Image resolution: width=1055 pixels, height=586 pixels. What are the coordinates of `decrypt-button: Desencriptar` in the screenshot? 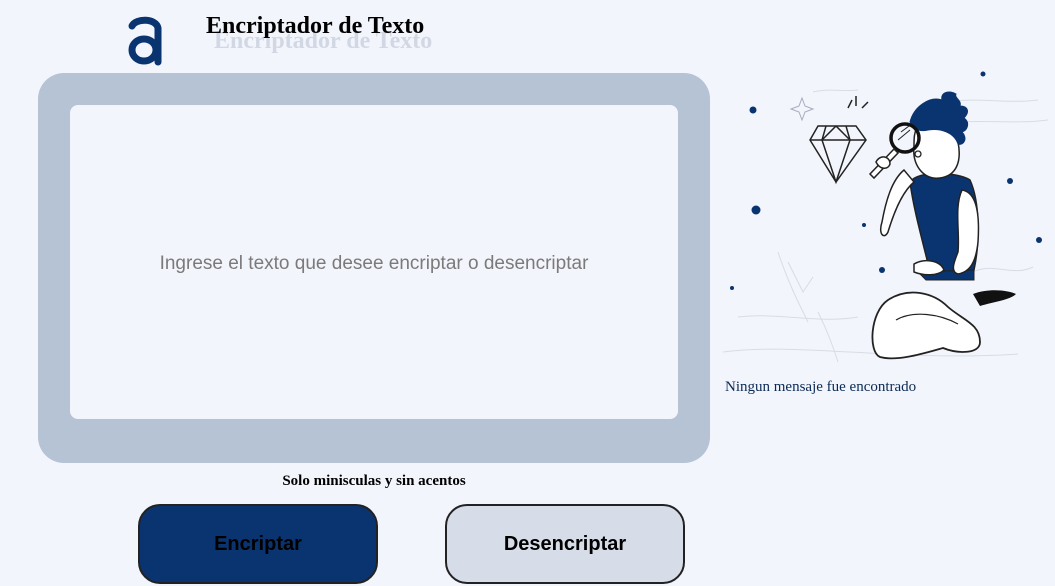 It's located at (565, 544).